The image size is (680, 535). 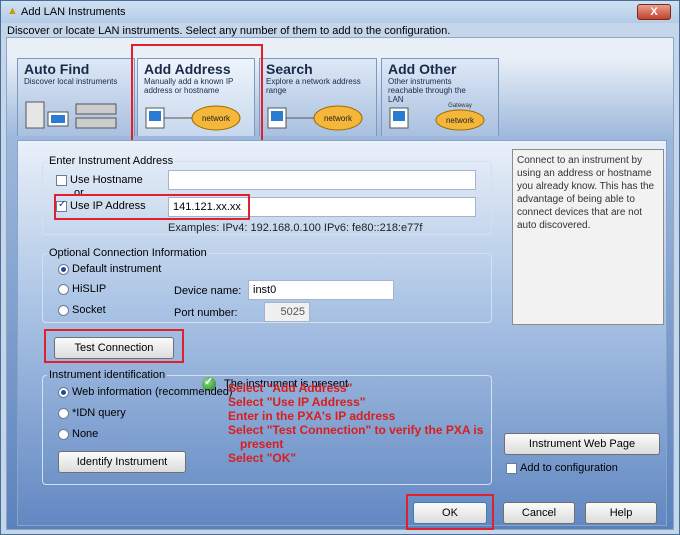 I want to click on hislip-label: HiSLIP, so click(x=89, y=289).